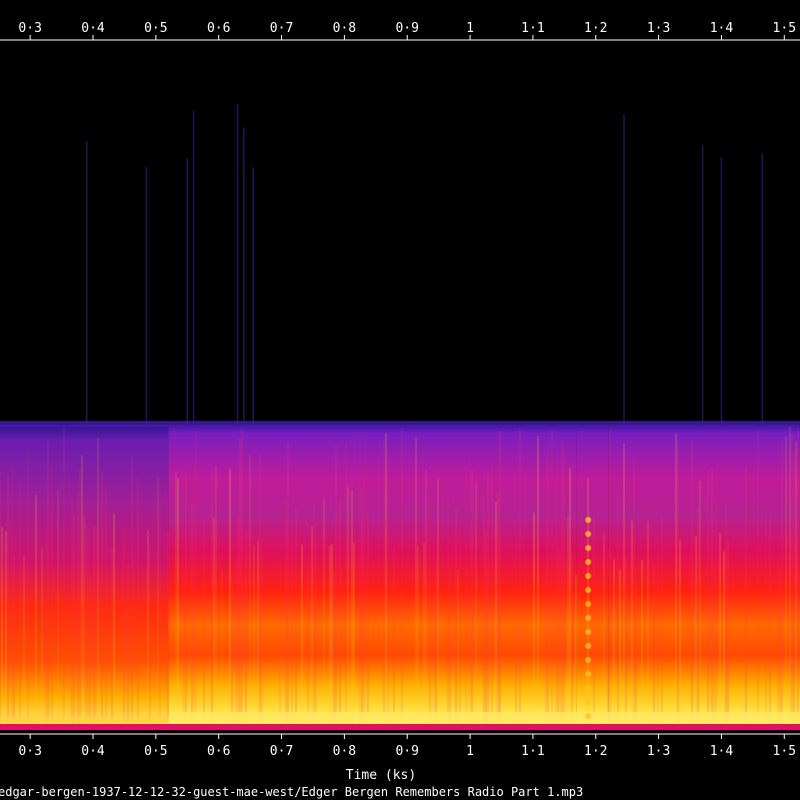  I want to click on bottom-tick-group: 0·3 0·4 0·5 0·6 0·7 0·8 0·9 1 1·1 1·2 1·3 1·4 1·5, so click(407, 746).